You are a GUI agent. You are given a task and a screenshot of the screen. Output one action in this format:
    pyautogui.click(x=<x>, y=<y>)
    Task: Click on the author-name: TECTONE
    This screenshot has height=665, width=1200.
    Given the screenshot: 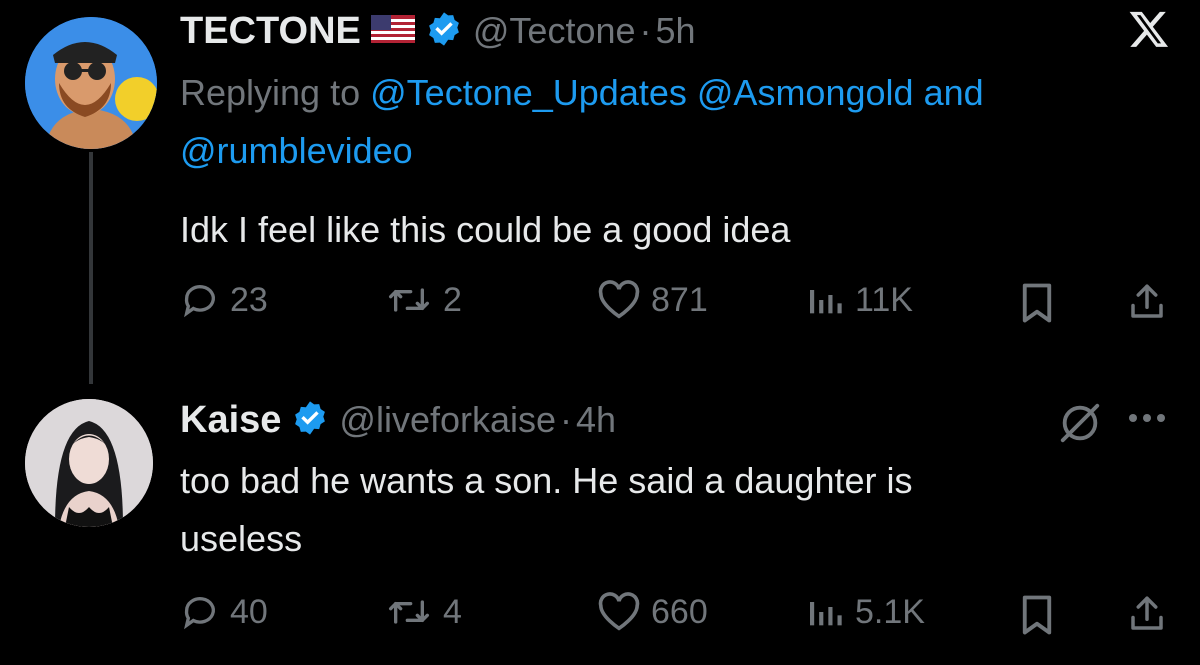 What is the action you would take?
    pyautogui.click(x=270, y=31)
    